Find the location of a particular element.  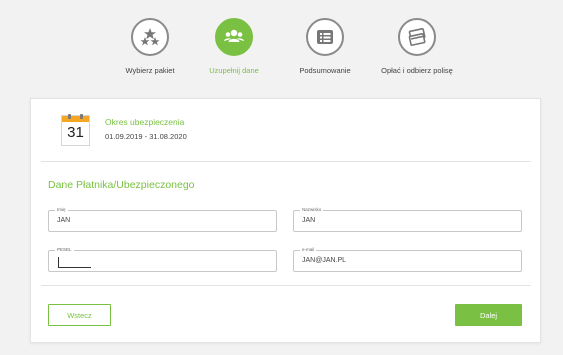

list-icon is located at coordinates (325, 37).